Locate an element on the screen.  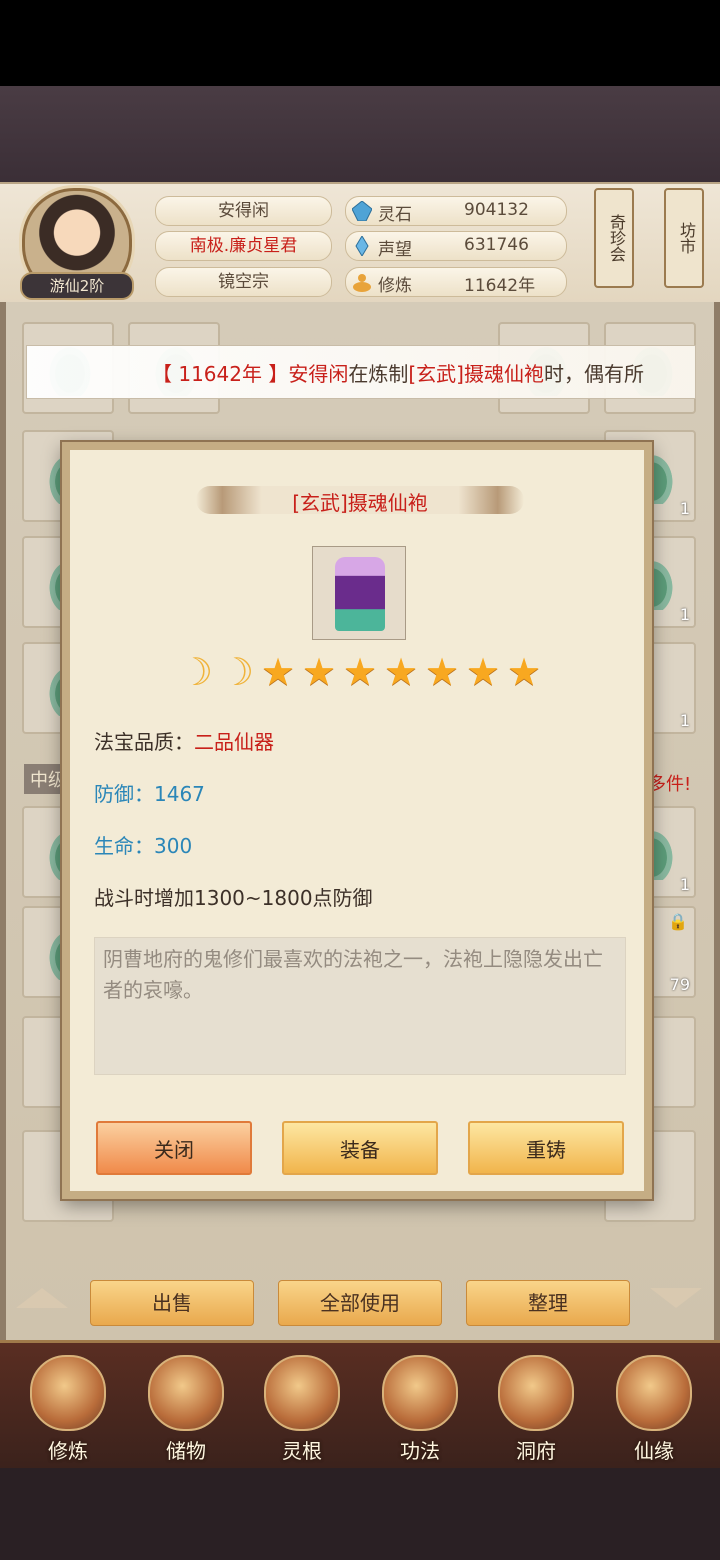
ticker-open: 【 is located at coordinates (165, 374).